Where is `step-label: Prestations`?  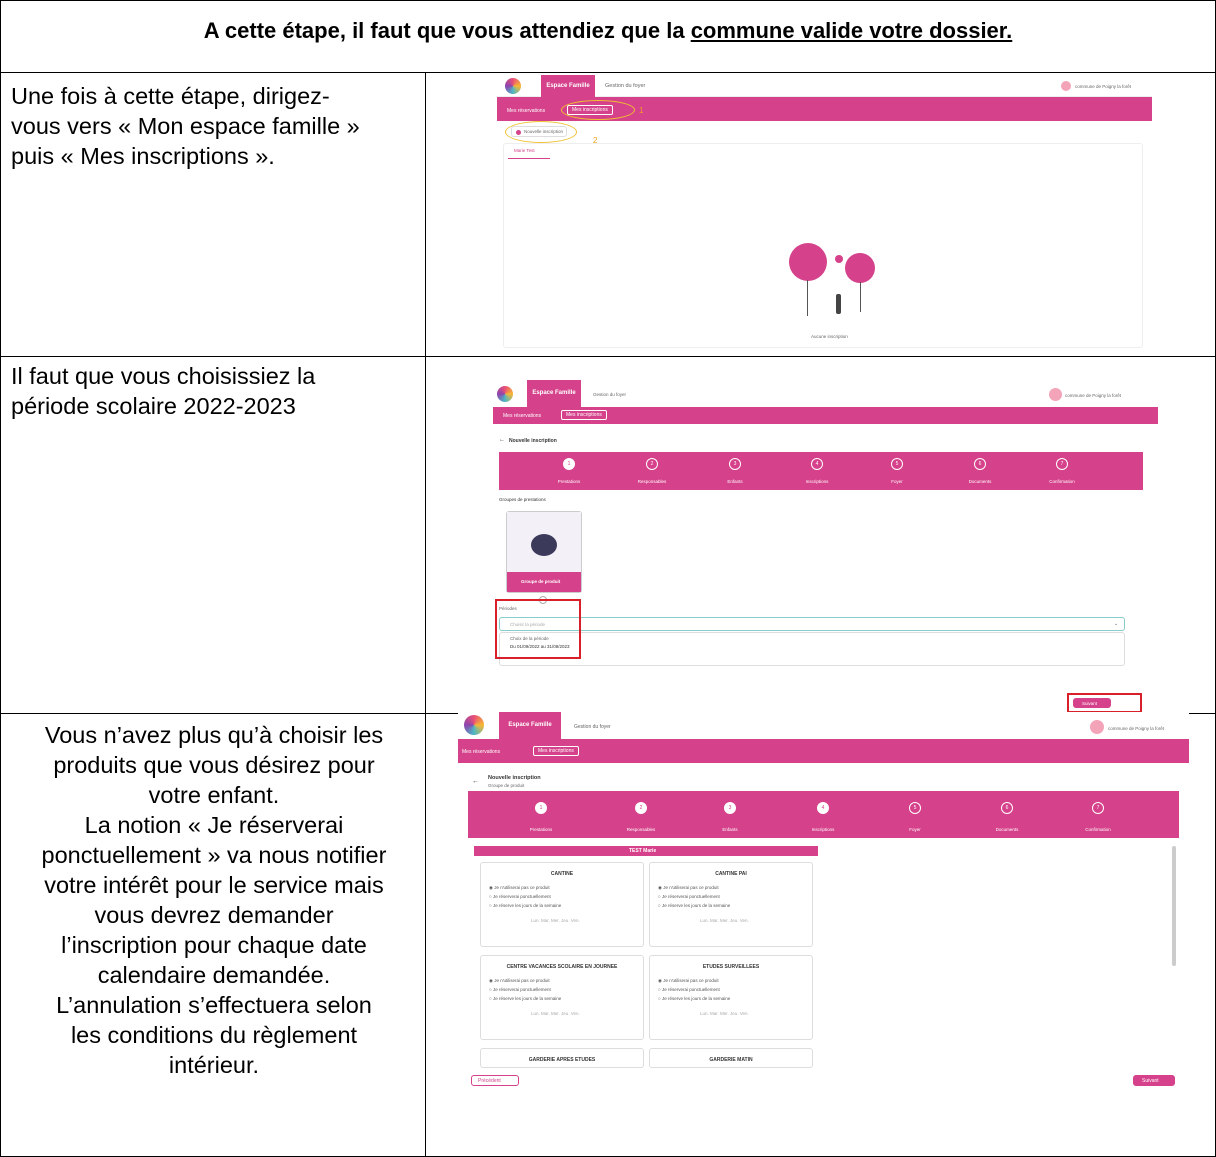 step-label: Prestations is located at coordinates (541, 829).